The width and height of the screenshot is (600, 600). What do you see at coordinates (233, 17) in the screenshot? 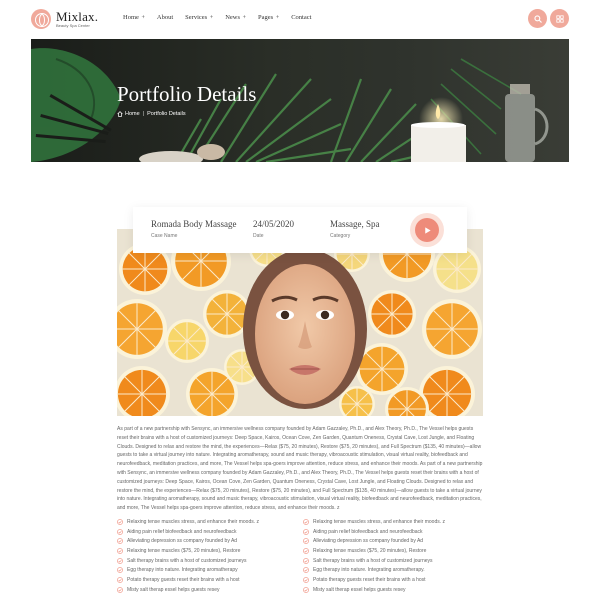
I see `nav-label: News` at bounding box center [233, 17].